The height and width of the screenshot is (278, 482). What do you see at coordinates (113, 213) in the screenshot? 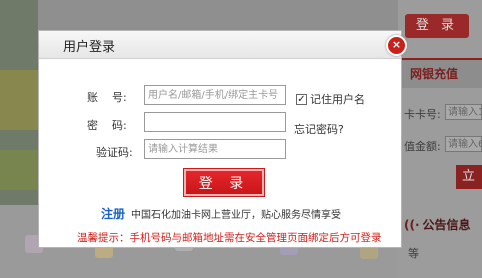
I see `register-link: 注册` at bounding box center [113, 213].